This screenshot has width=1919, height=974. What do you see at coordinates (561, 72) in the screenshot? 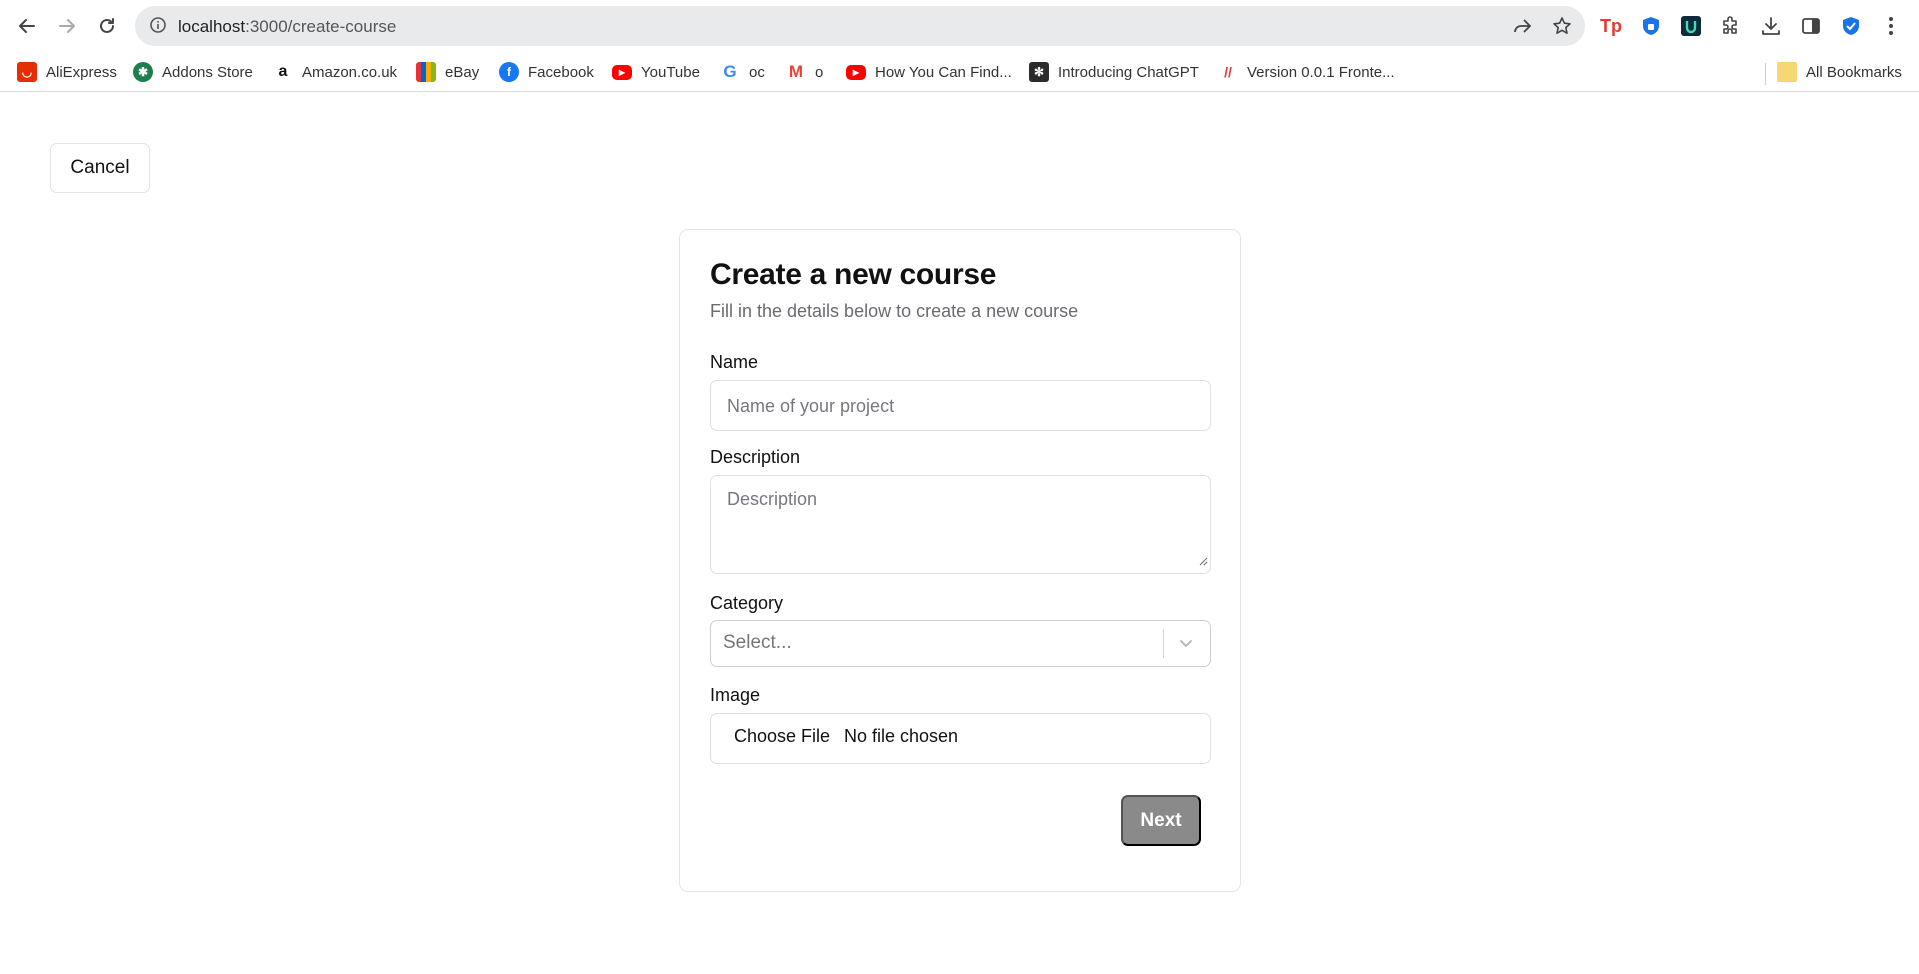
I see `bookmark-label: Facebook` at bounding box center [561, 72].